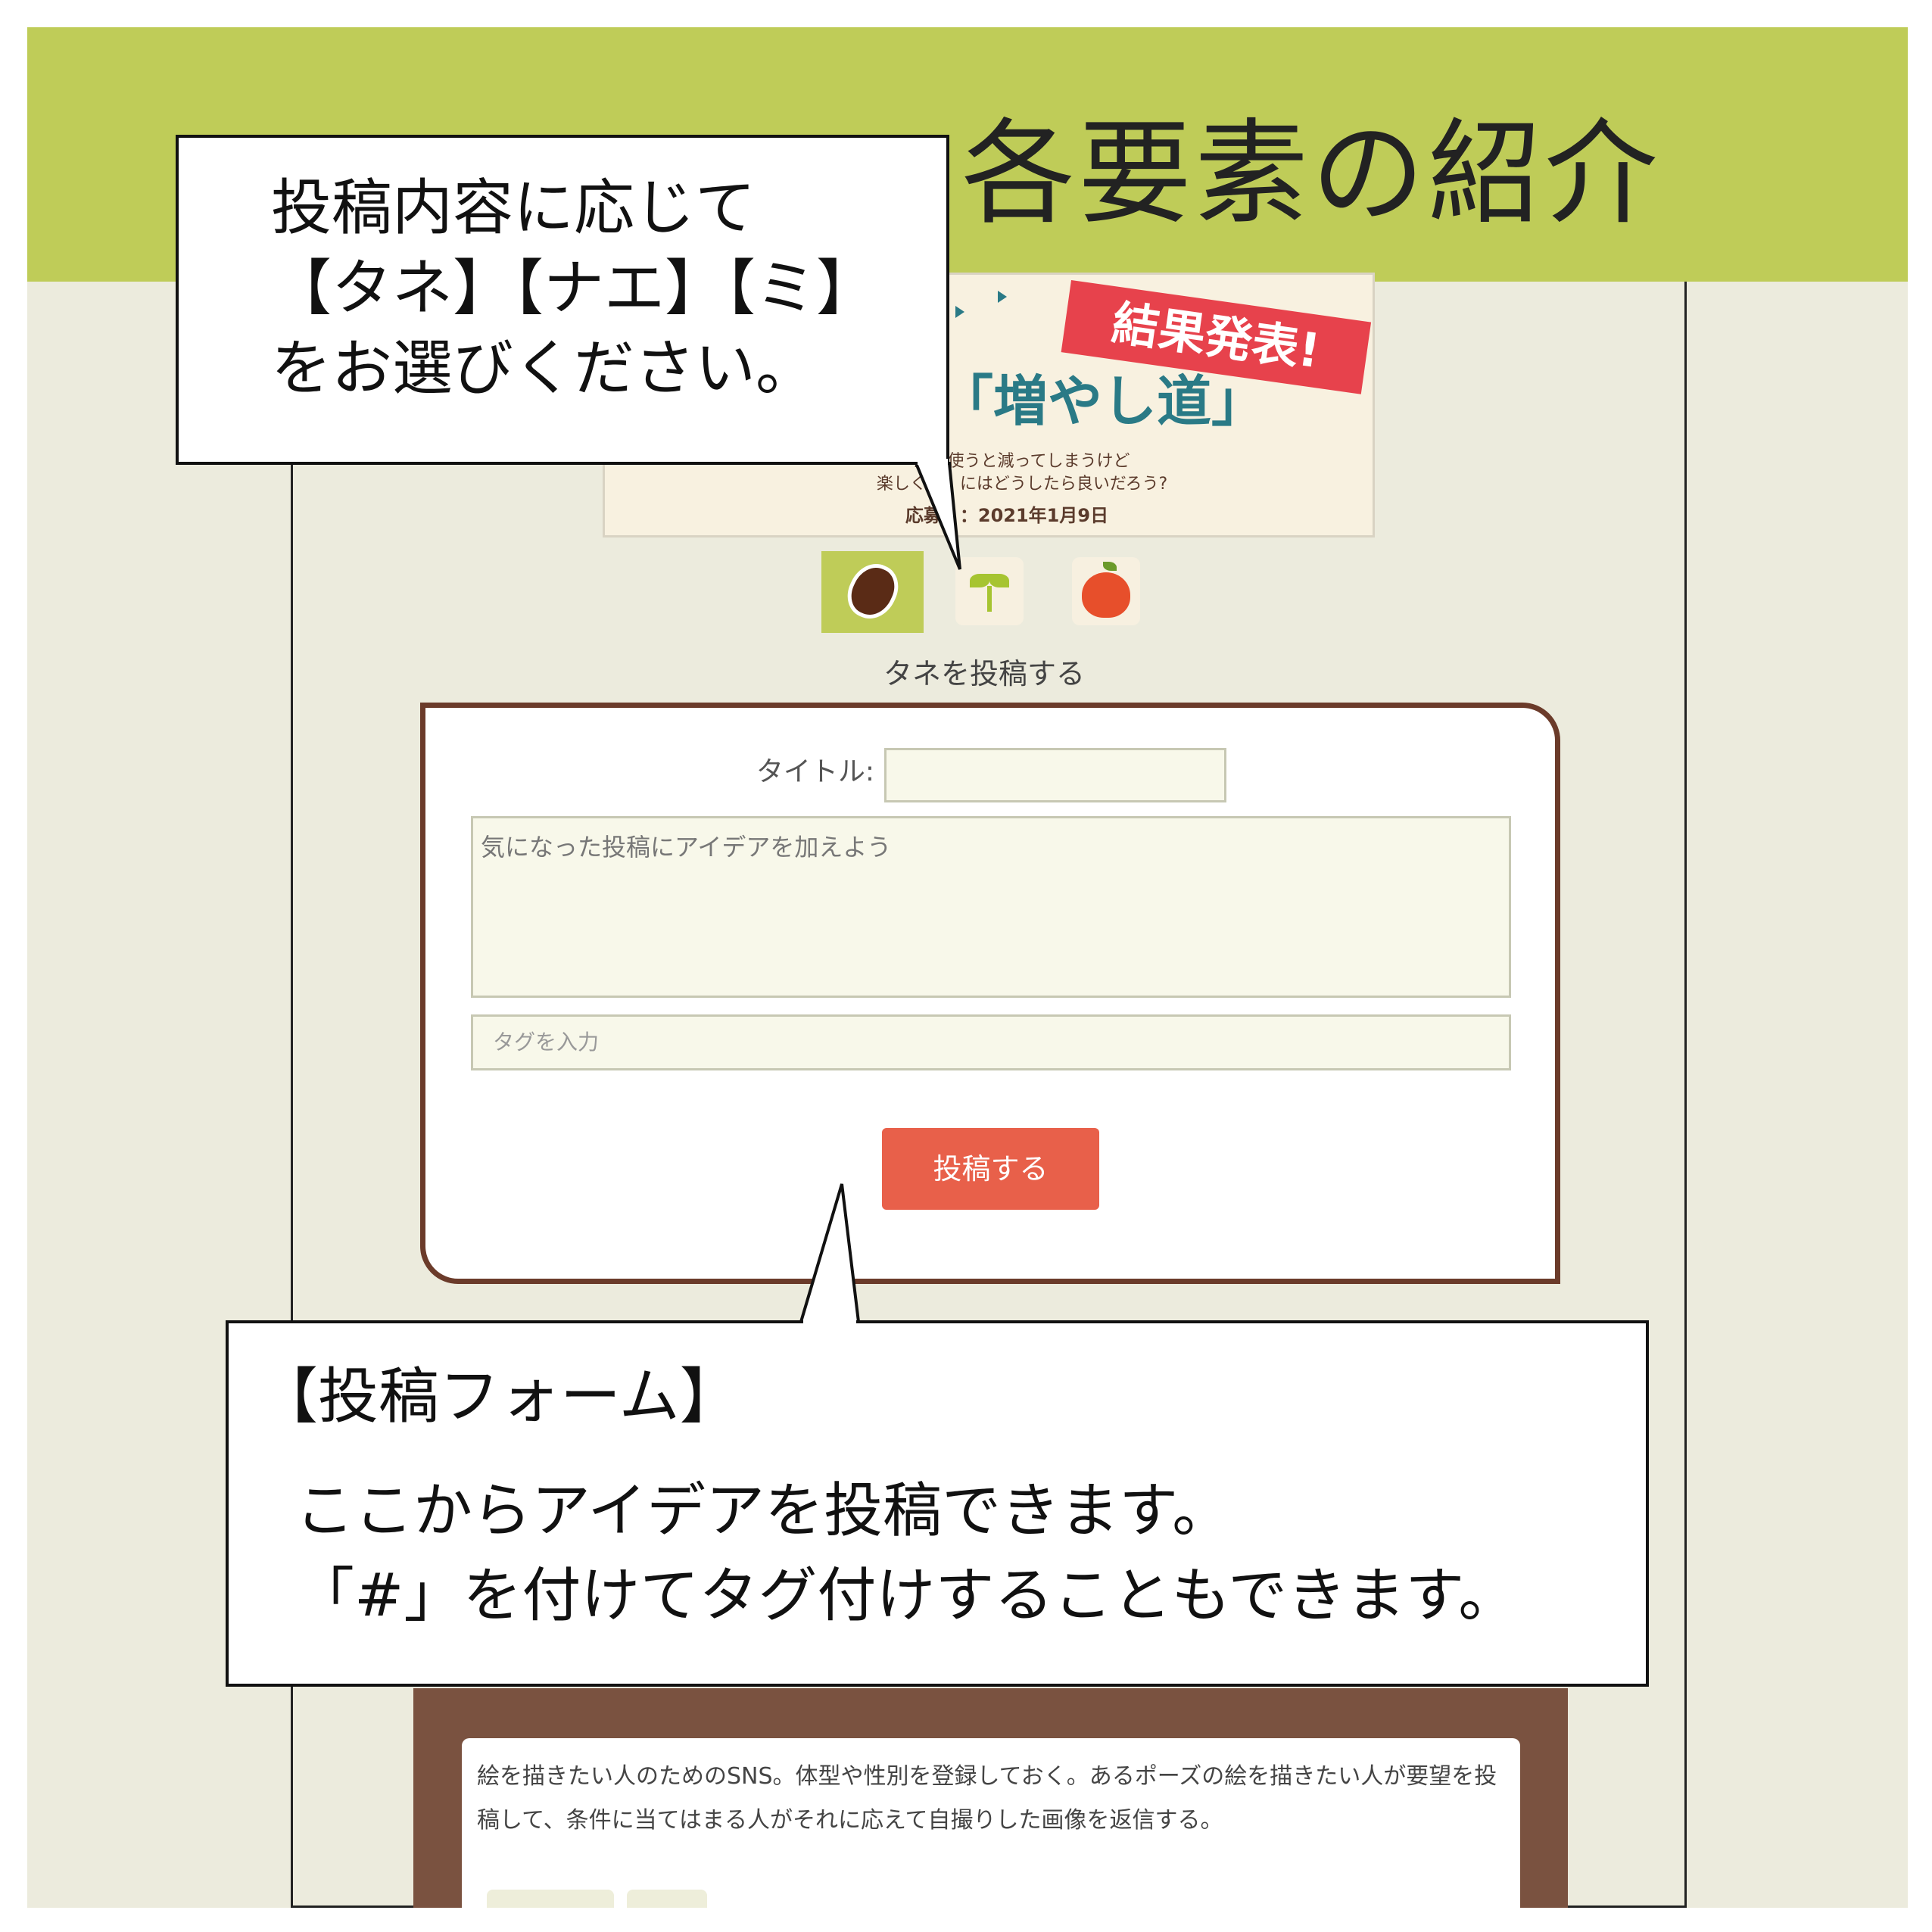 Image resolution: width=1932 pixels, height=1932 pixels. What do you see at coordinates (815, 771) in the screenshot?
I see `title-label: タイトル:` at bounding box center [815, 771].